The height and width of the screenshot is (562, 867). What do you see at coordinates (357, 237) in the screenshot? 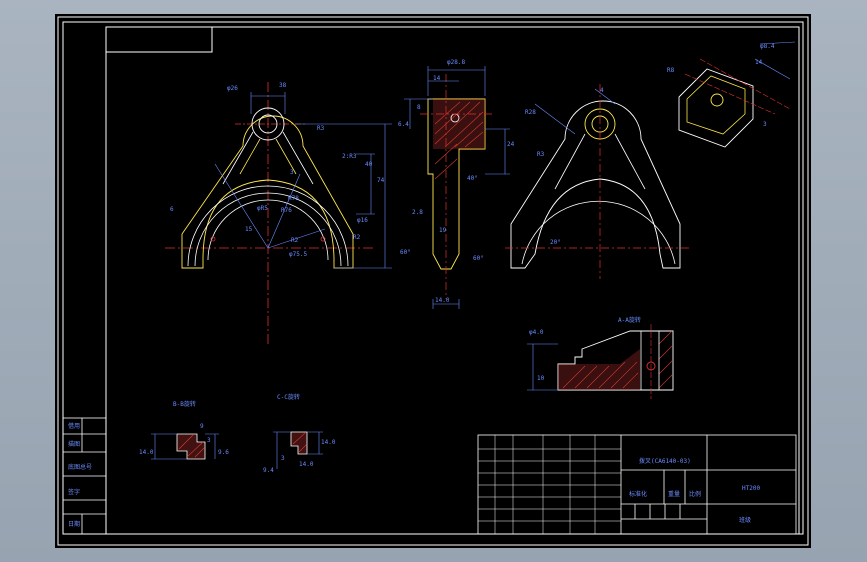
I see `dim-front-16: R2` at bounding box center [357, 237].